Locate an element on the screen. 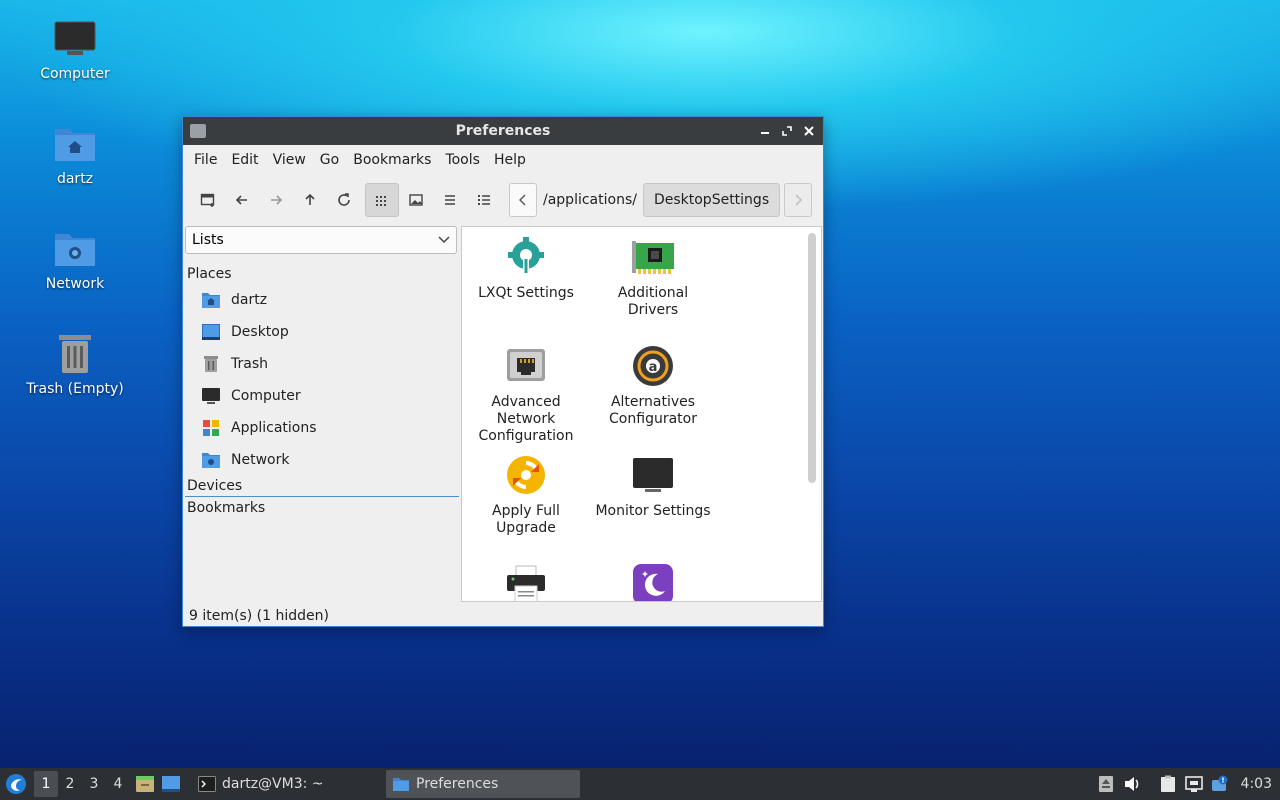 The image size is (1280, 800). window-titlebar: Preferences is located at coordinates (503, 131).